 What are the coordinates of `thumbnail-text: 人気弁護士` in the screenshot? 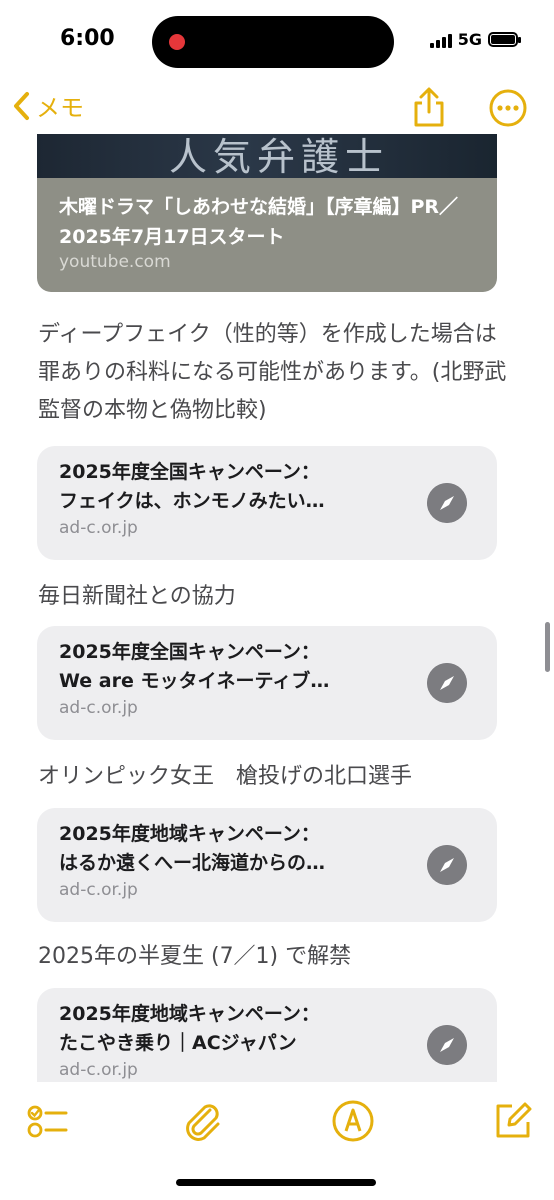 It's located at (279, 157).